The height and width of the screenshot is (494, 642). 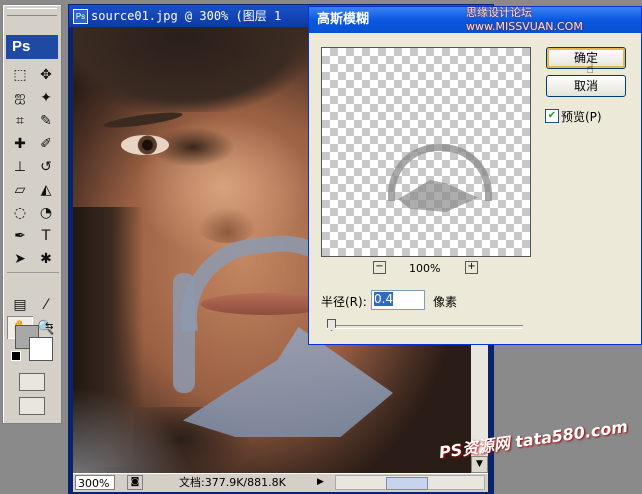 What do you see at coordinates (471, 267) in the screenshot?
I see `zoom-in-icon: +` at bounding box center [471, 267].